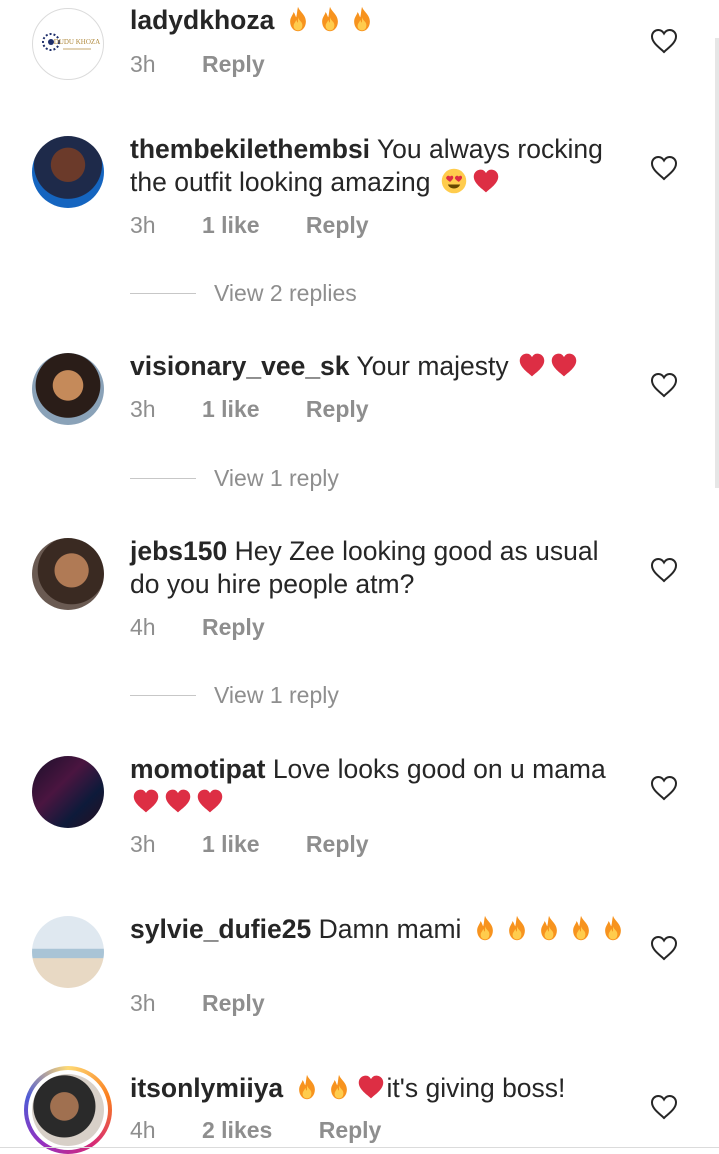 Image resolution: width=719 pixels, height=1154 pixels. What do you see at coordinates (197, 769) in the screenshot?
I see `comment-username: momotipat` at bounding box center [197, 769].